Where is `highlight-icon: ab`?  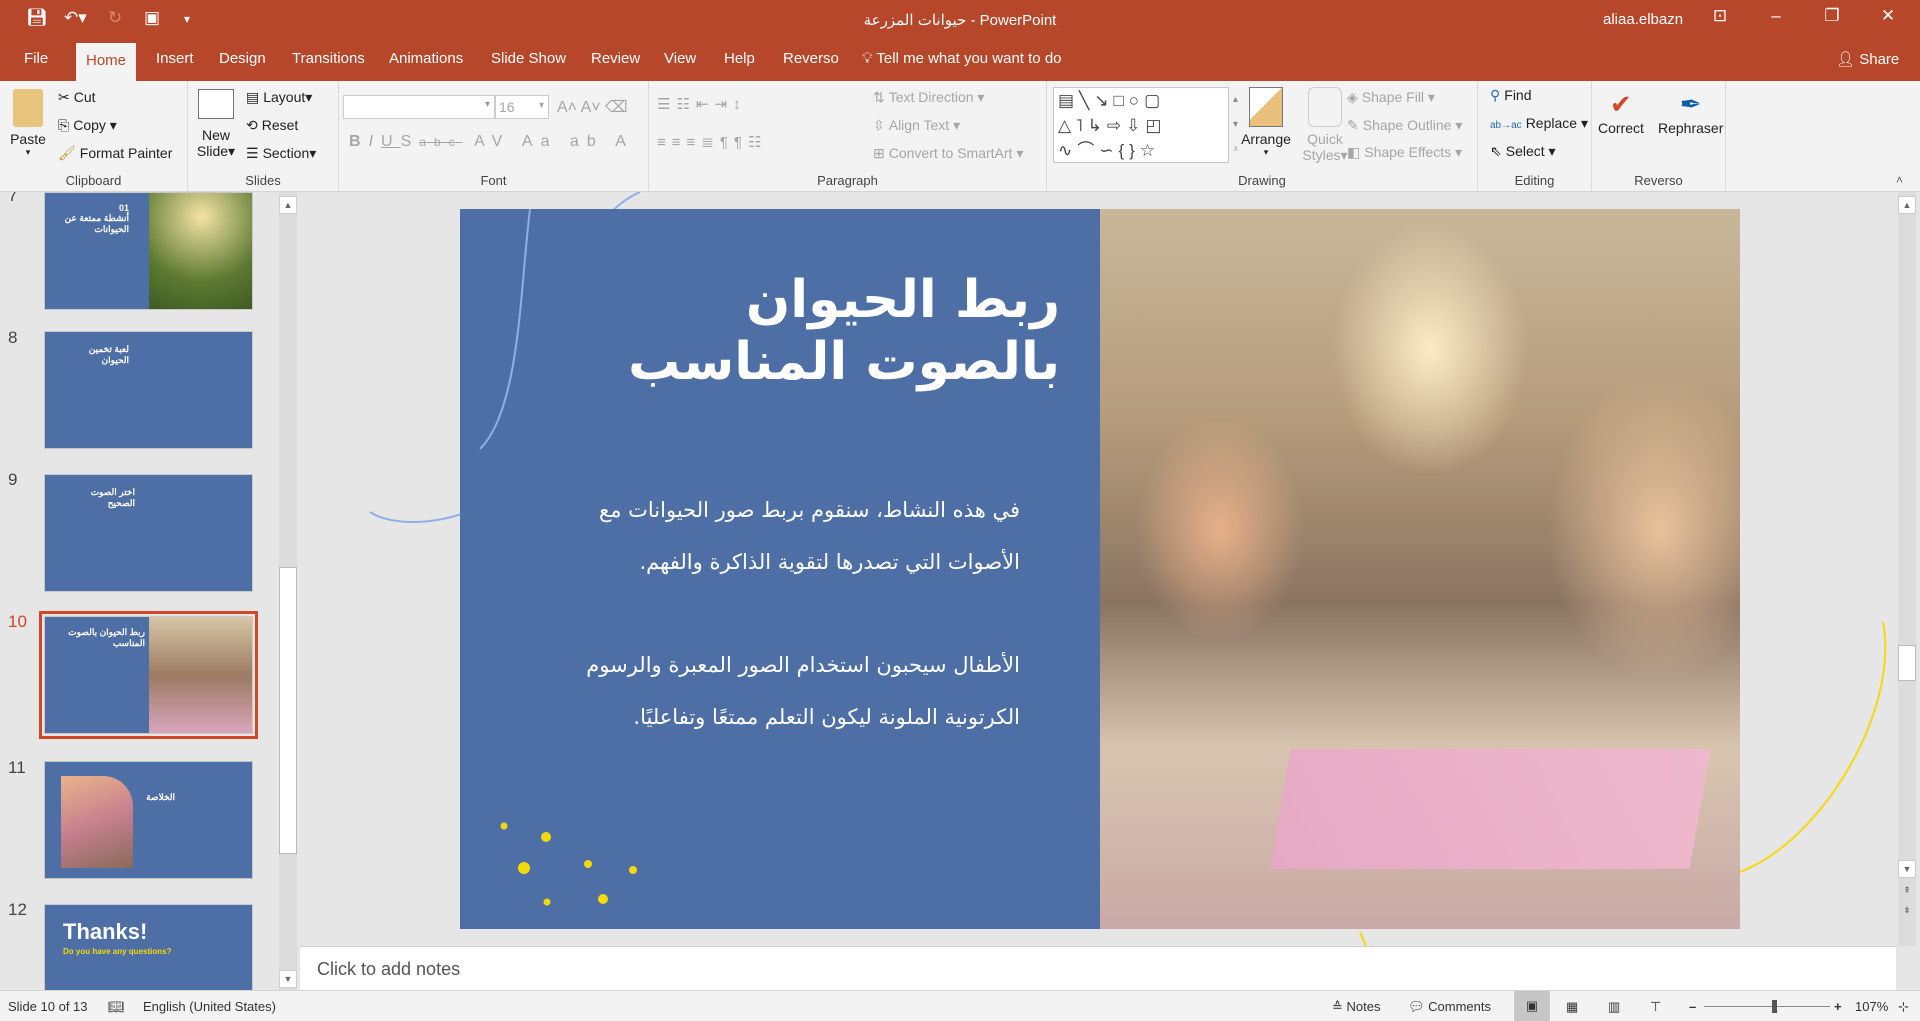
highlight-icon: ab is located at coordinates (587, 141).